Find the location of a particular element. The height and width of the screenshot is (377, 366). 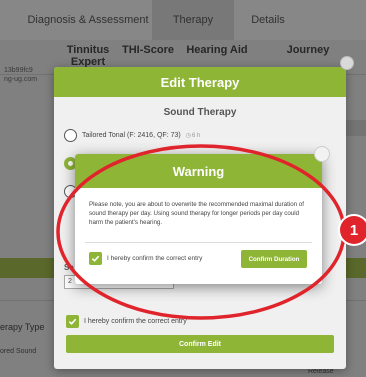

divider is located at coordinates (198, 242).